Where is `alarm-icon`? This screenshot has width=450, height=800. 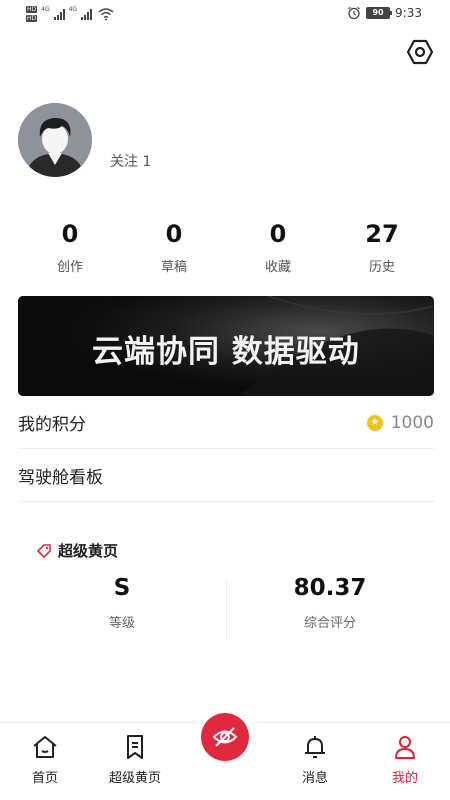 alarm-icon is located at coordinates (354, 13).